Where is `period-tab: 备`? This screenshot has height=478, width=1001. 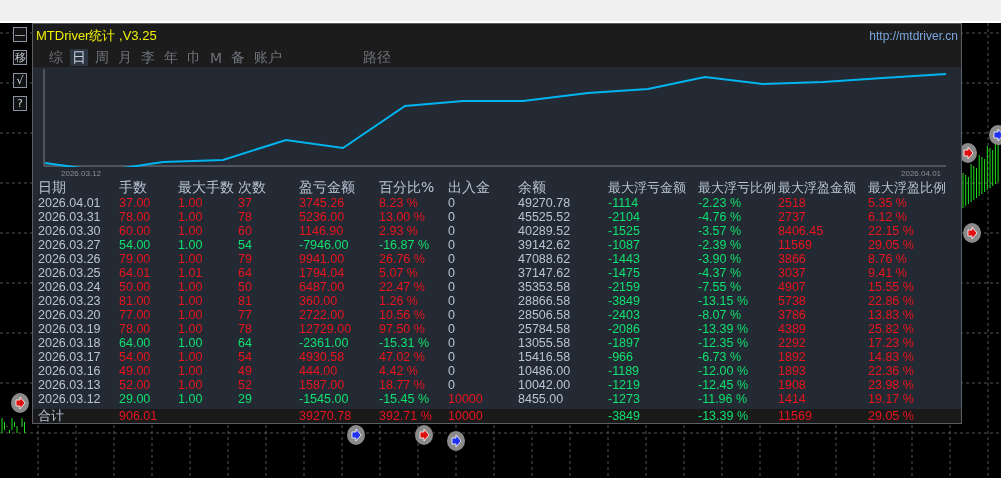
period-tab: 备 is located at coordinates (238, 57).